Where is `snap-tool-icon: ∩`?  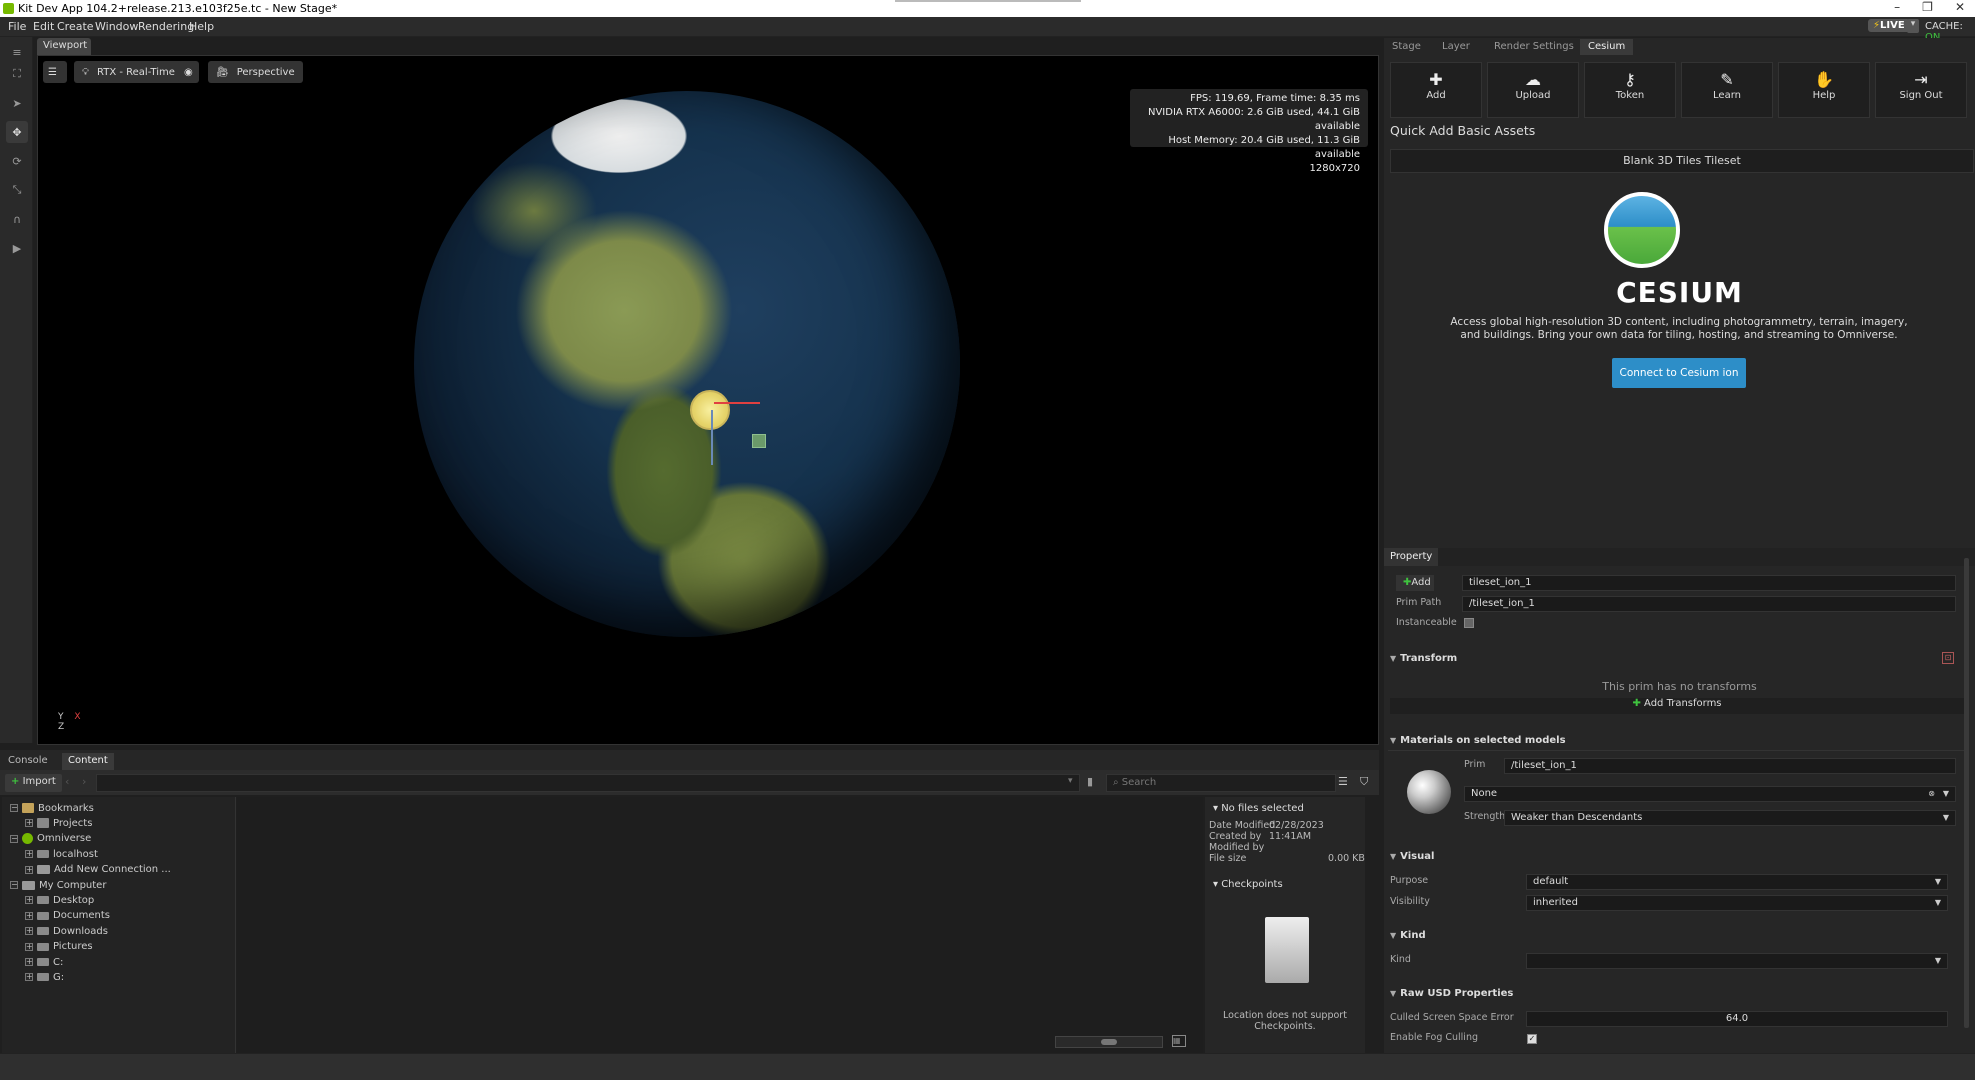
snap-tool-icon: ∩ is located at coordinates (17, 219).